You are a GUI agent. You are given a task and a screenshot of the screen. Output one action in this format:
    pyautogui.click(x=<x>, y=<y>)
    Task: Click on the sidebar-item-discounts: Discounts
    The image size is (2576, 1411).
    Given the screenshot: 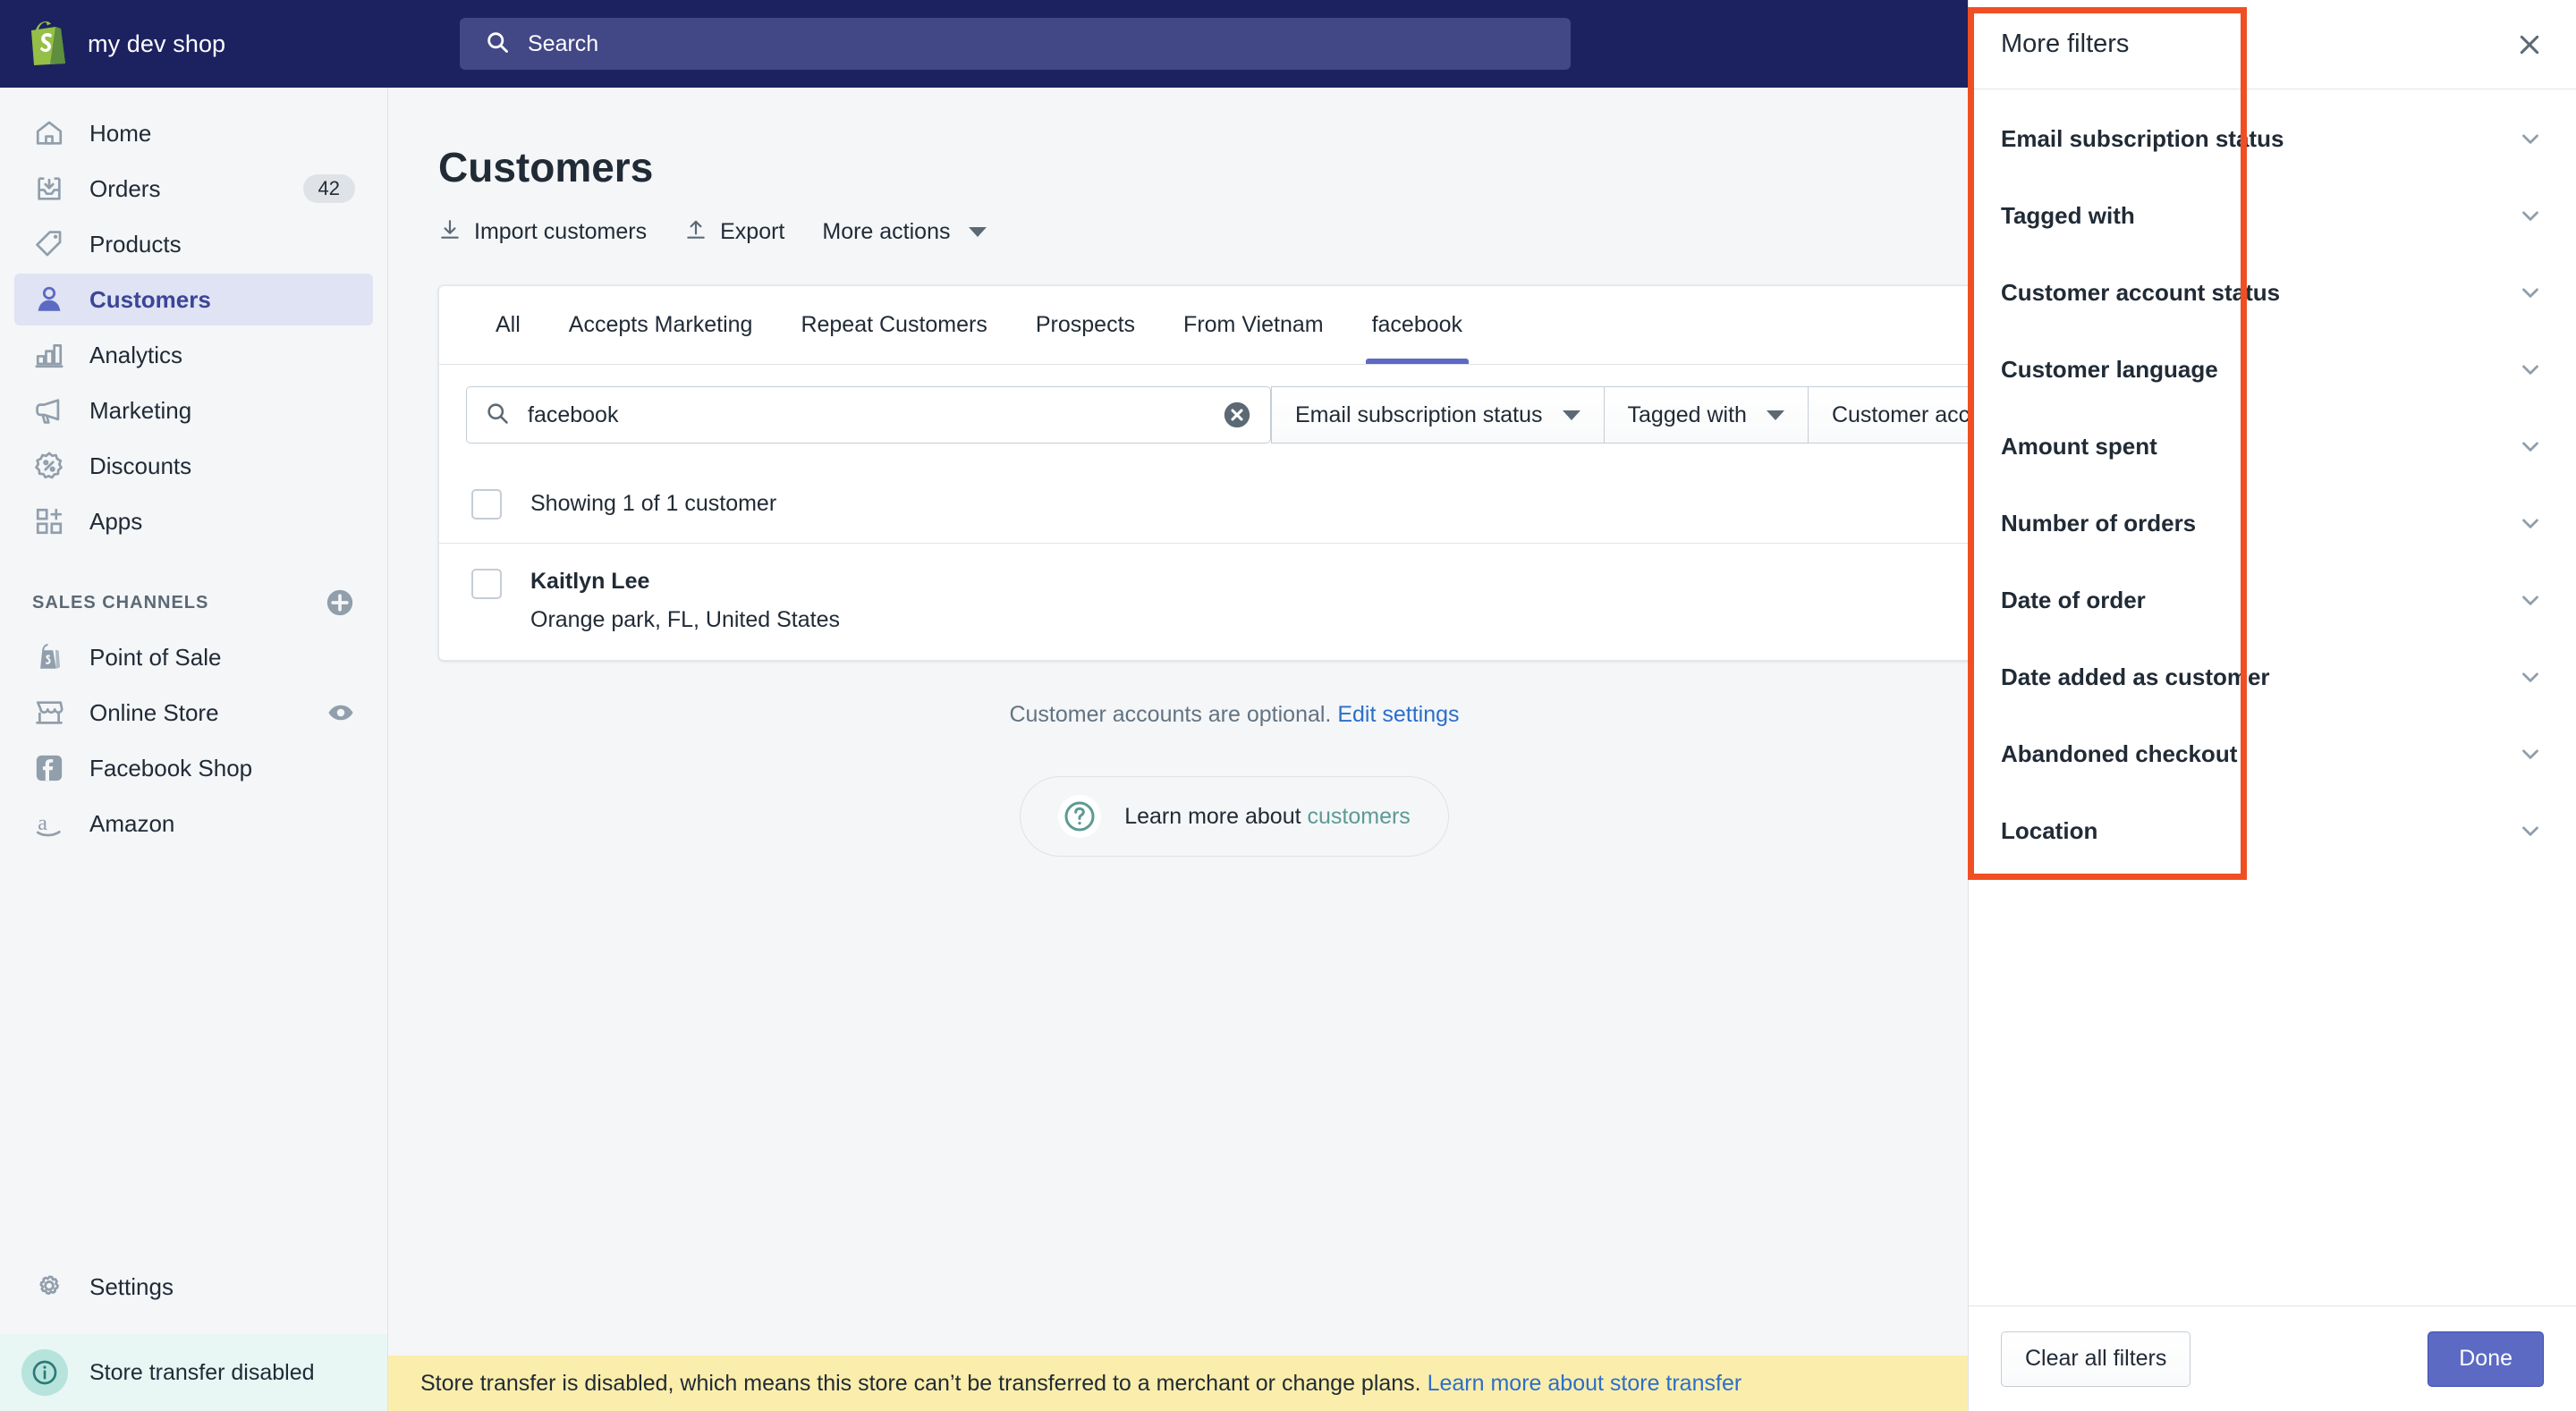 What is the action you would take?
    pyautogui.click(x=193, y=466)
    